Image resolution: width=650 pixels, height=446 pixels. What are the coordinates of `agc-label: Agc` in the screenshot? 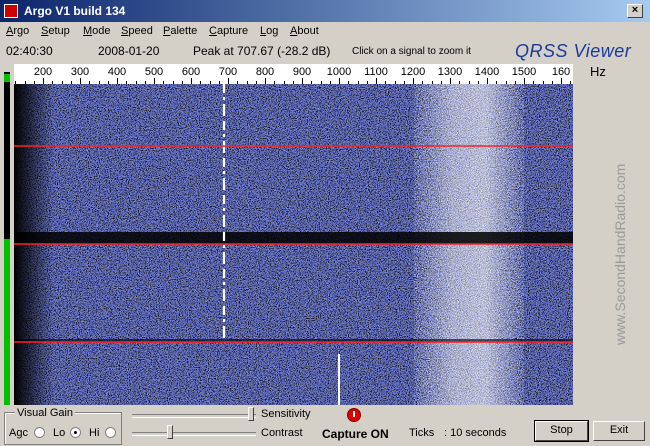 It's located at (18, 433).